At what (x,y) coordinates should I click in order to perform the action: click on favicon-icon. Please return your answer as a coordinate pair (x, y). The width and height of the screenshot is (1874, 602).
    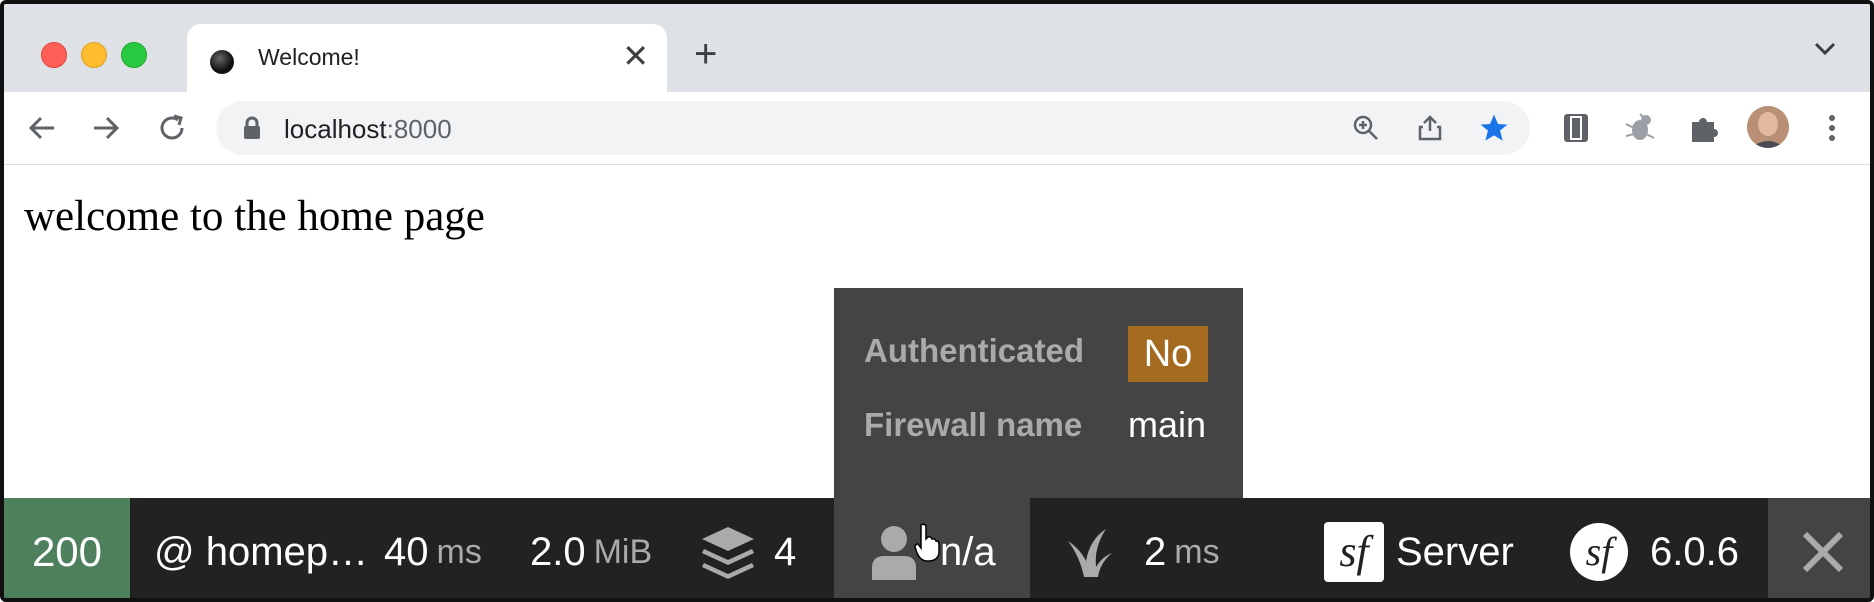
    Looking at the image, I should click on (222, 62).